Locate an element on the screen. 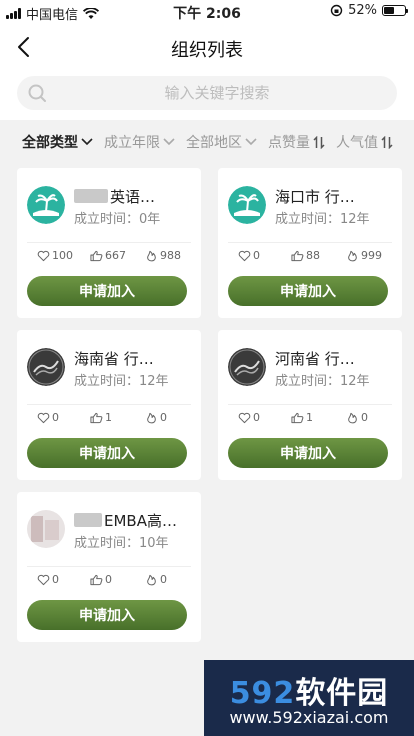 The image size is (414, 736). status-bar: 中国电信 下午 2:06 52% is located at coordinates (207, 12).